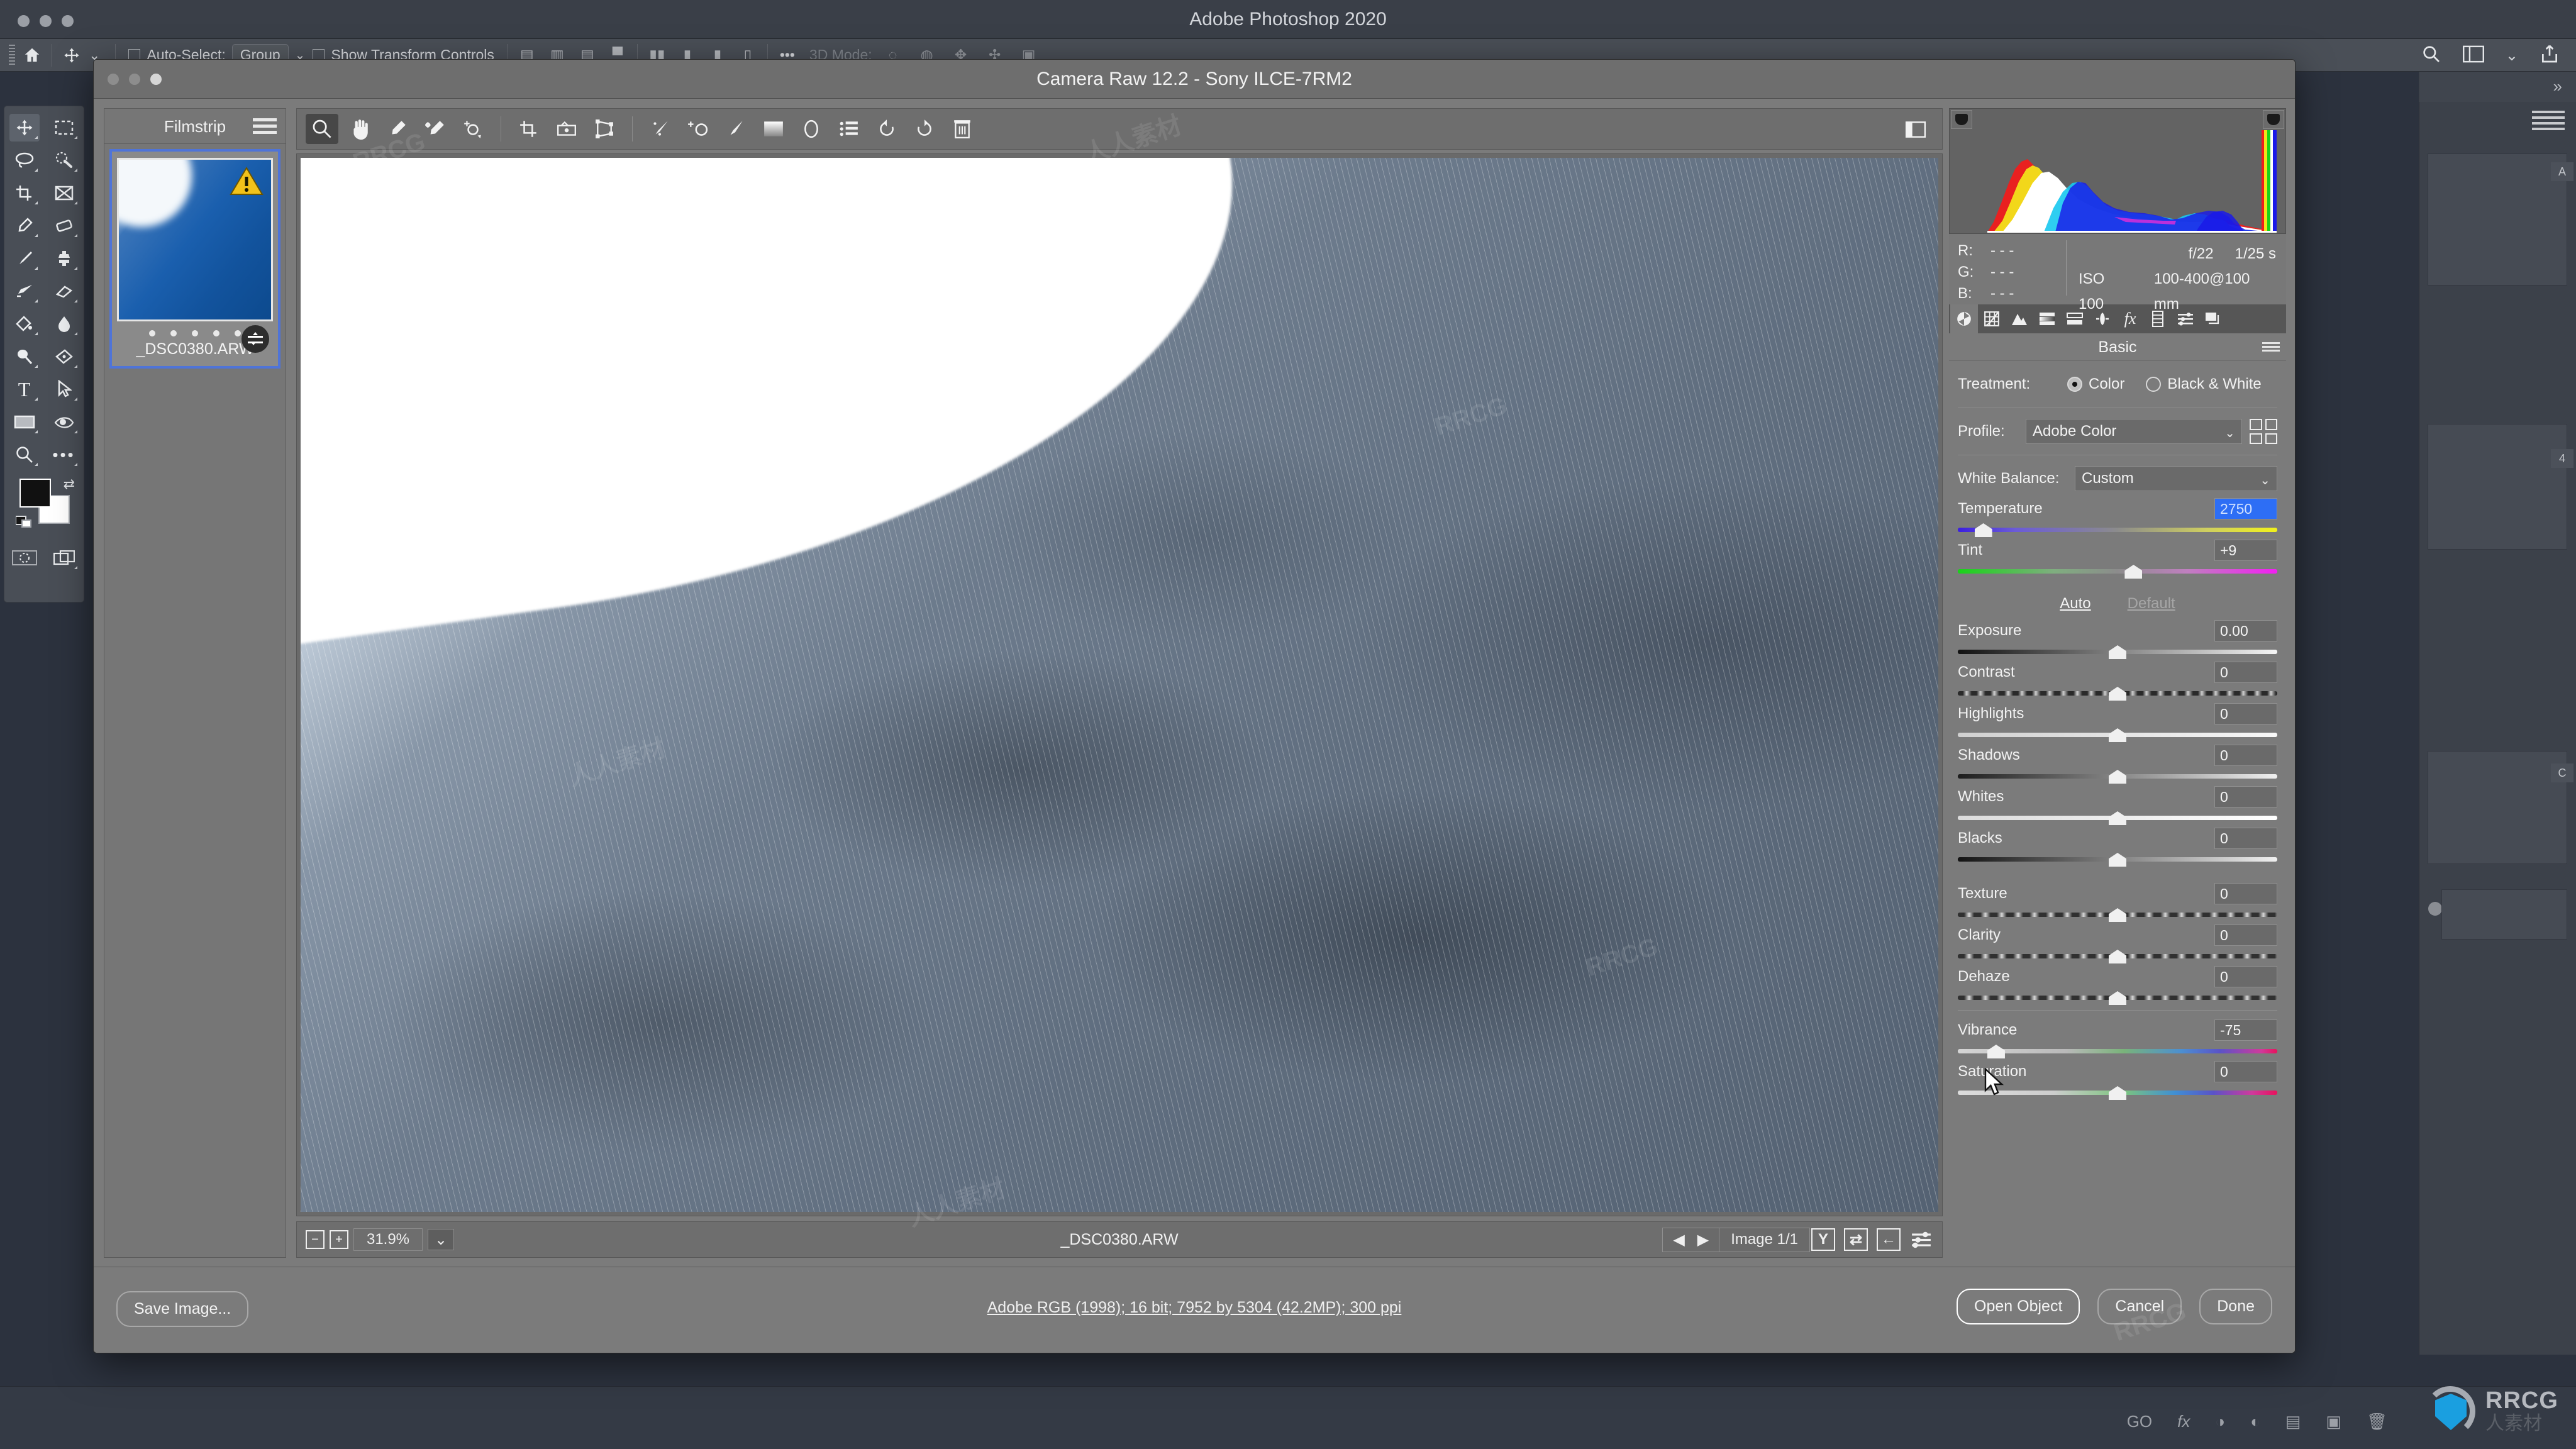 Image resolution: width=2576 pixels, height=1449 pixels. I want to click on brush-tool, so click(24, 258).